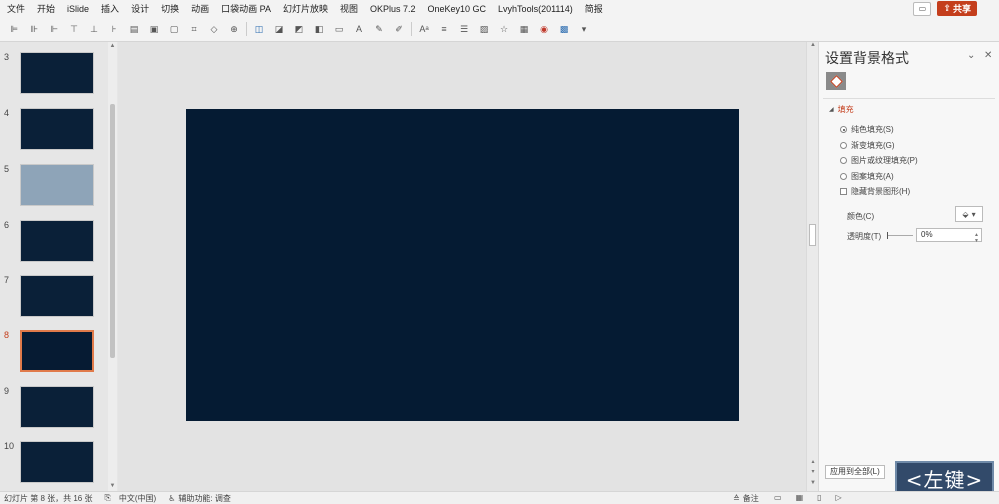 Image resolution: width=999 pixels, height=504 pixels. What do you see at coordinates (867, 129) in the screenshot?
I see `solid-fill-radio: 纯色填充(S)` at bounding box center [867, 129].